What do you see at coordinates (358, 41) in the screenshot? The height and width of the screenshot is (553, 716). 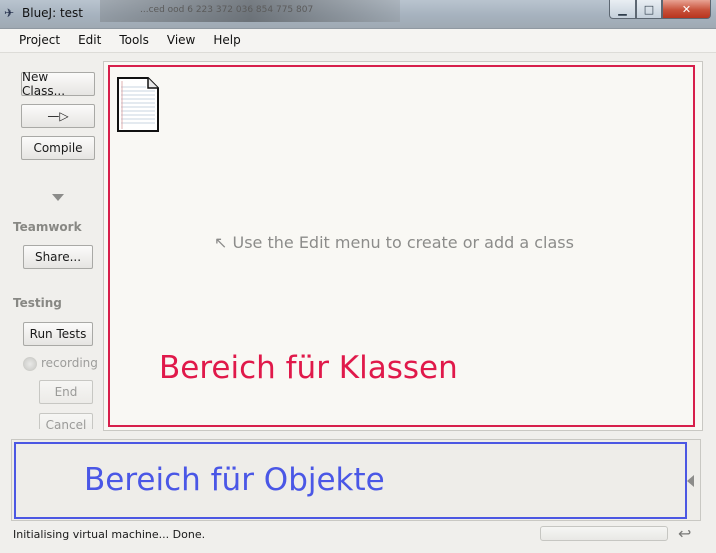 I see `menu-bar: Project Edit Tools View Help` at bounding box center [358, 41].